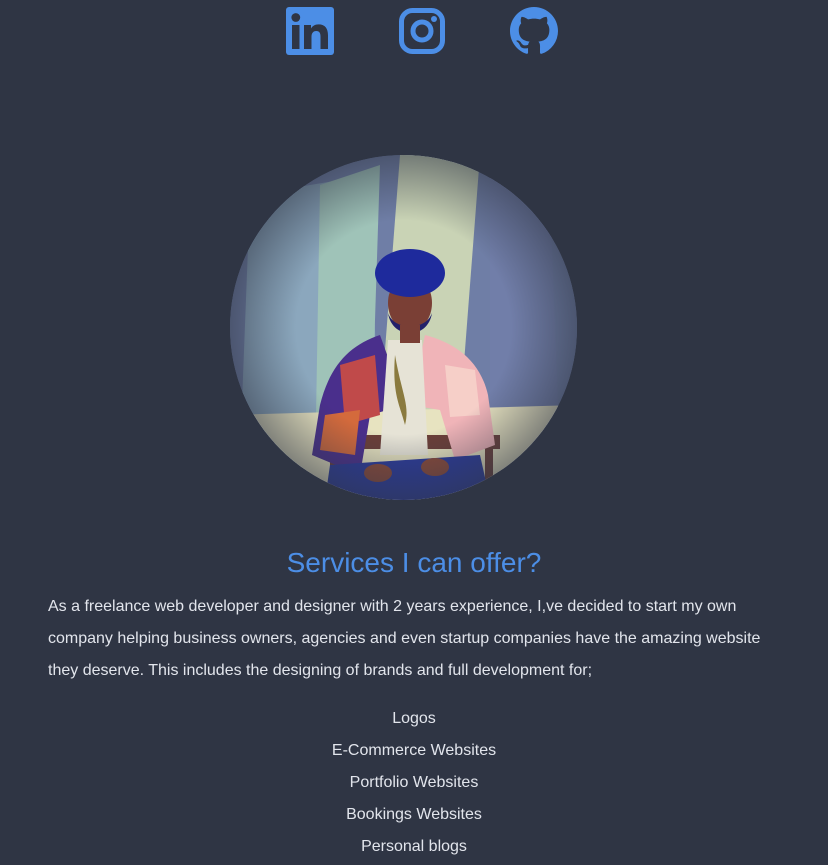 This screenshot has height=865, width=828. What do you see at coordinates (414, 750) in the screenshot?
I see `service-item: E-Commerce Websites` at bounding box center [414, 750].